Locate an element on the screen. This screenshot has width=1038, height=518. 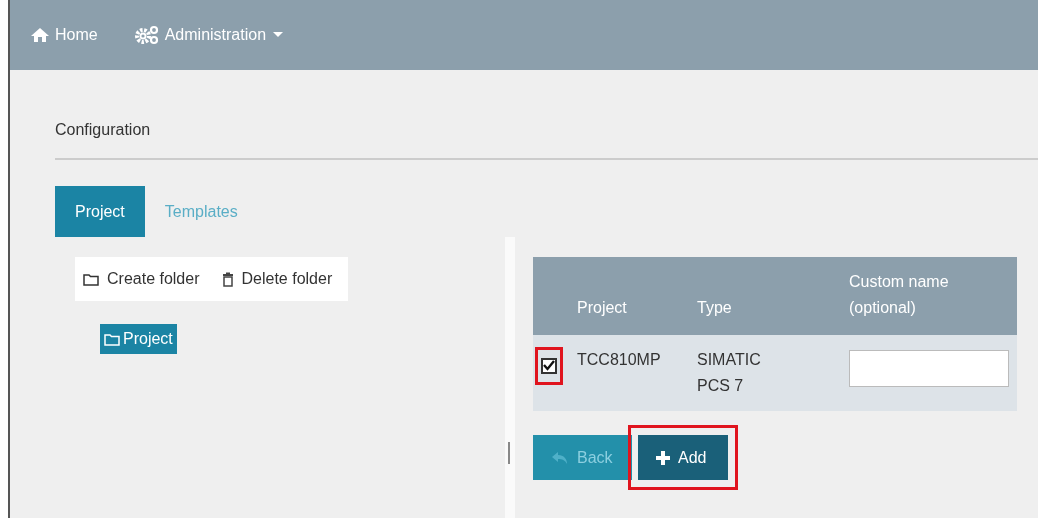
plus-icon is located at coordinates (663, 457).